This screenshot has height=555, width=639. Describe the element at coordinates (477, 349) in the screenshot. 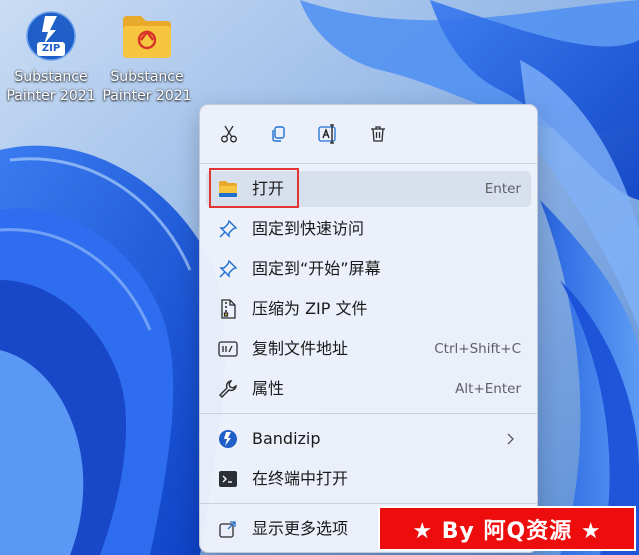

I see `menu-item-accelerator: Ctrl+Shift+C` at that location.